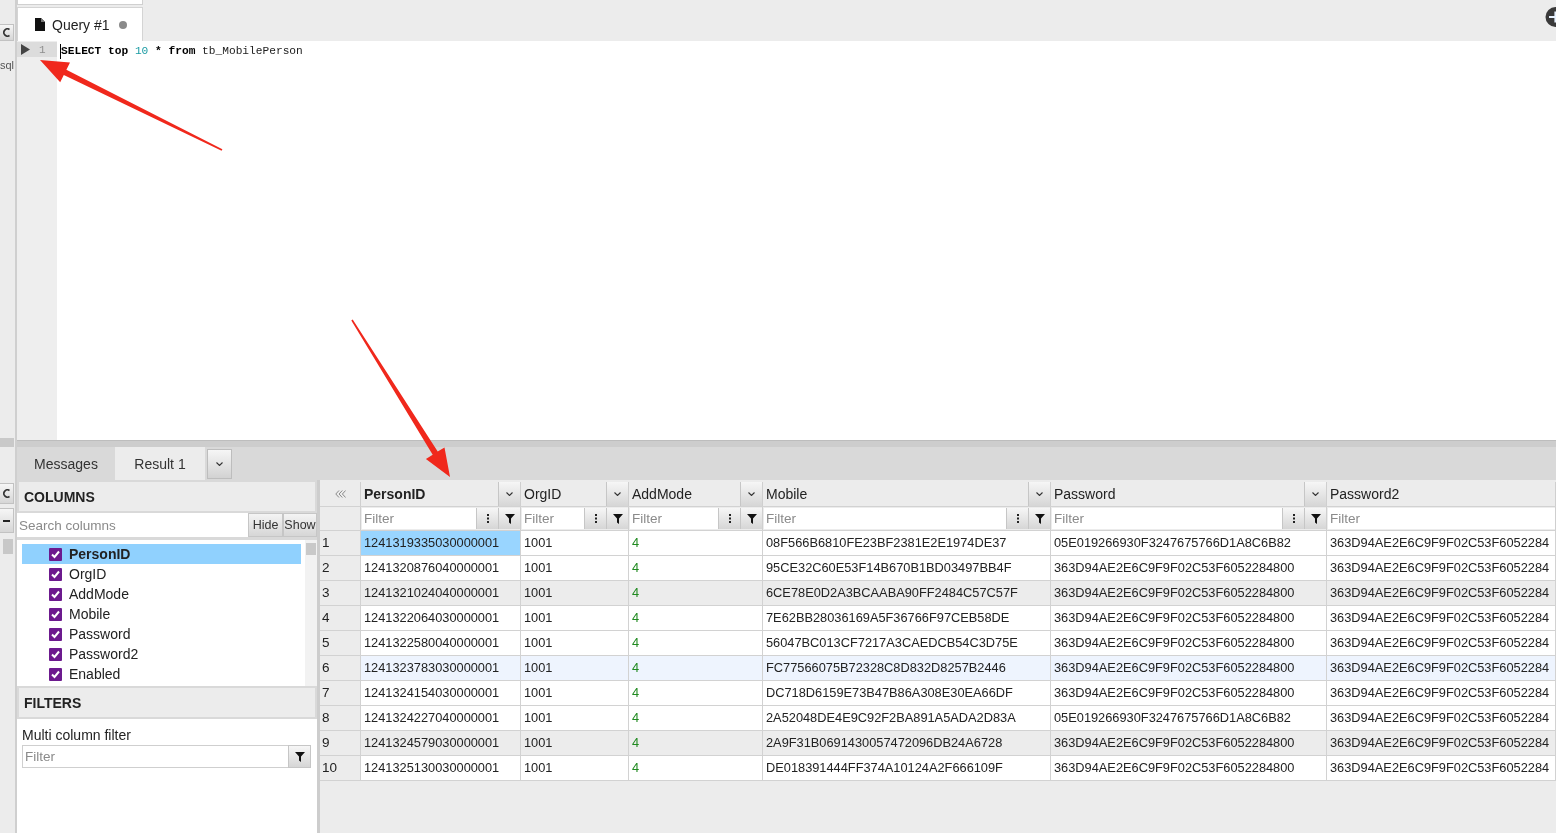 This screenshot has width=1556, height=833. Describe the element at coordinates (300, 525) in the screenshot. I see `show-button: Show` at that location.